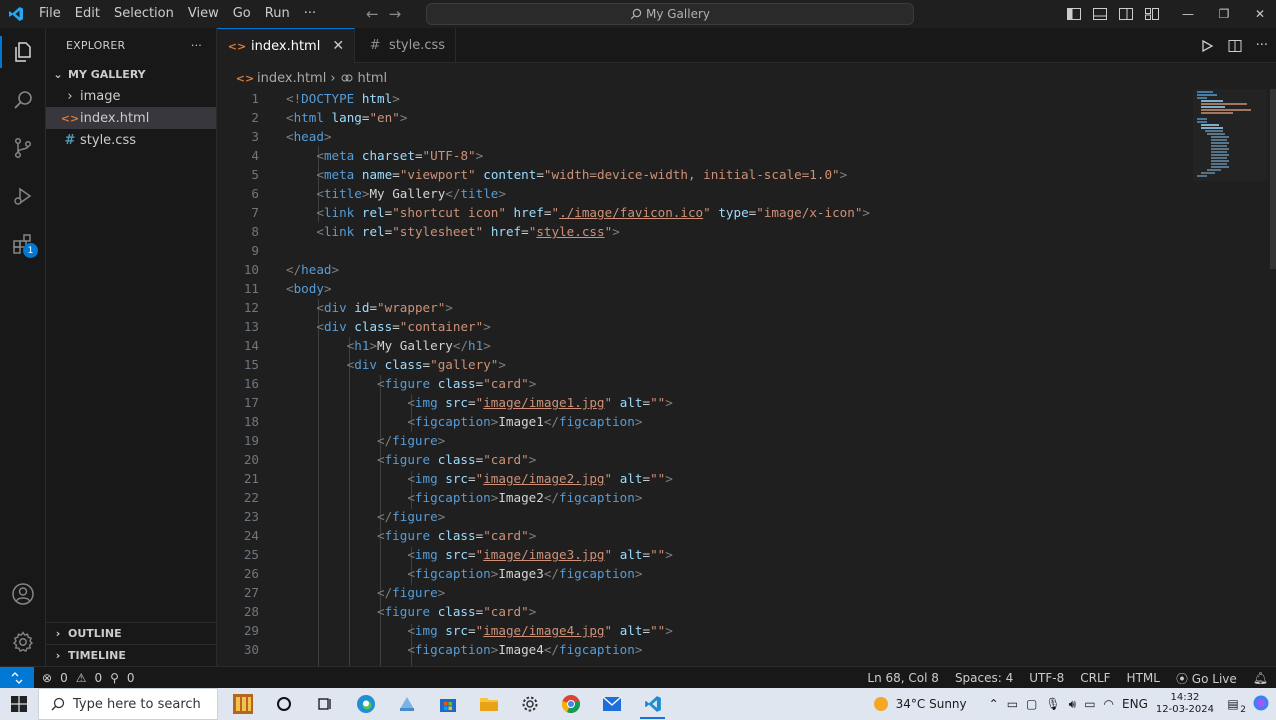  What do you see at coordinates (994, 704) in the screenshot?
I see `chevron-up-icon: ⌃` at bounding box center [994, 704].